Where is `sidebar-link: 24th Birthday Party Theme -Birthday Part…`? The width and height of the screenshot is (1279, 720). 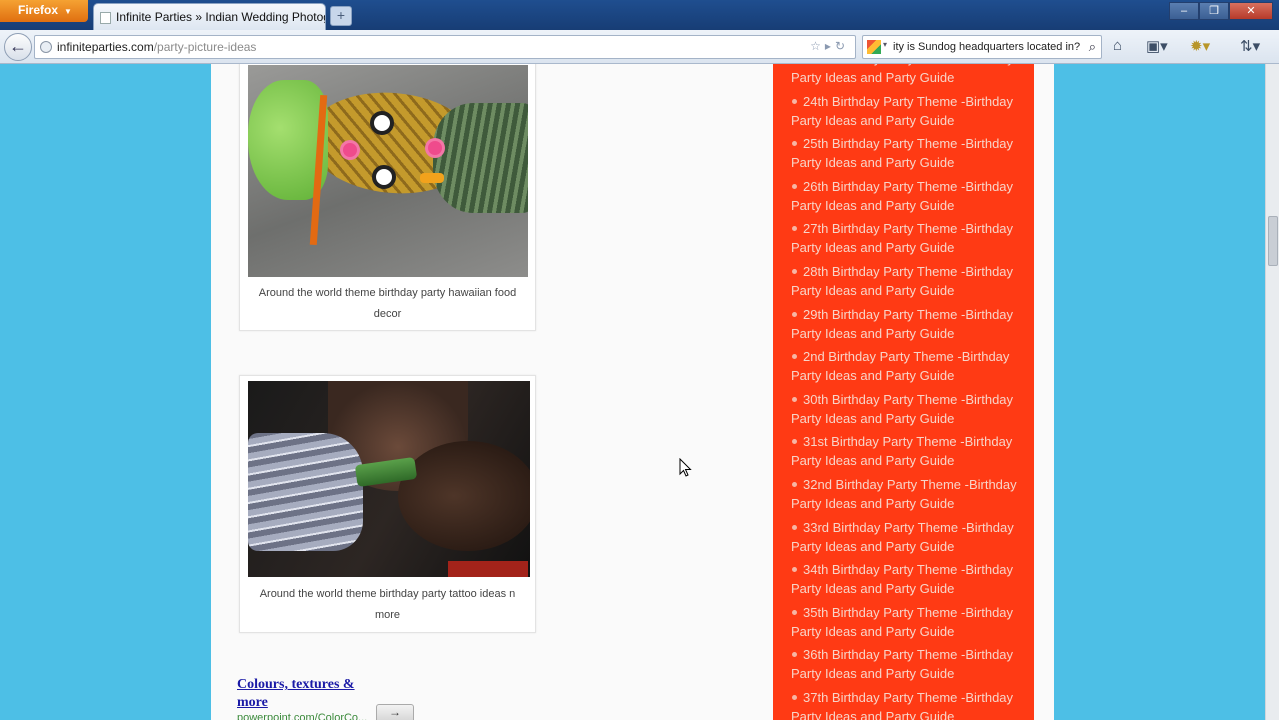 sidebar-link: 24th Birthday Party Theme -Birthday Part… is located at coordinates (902, 111).